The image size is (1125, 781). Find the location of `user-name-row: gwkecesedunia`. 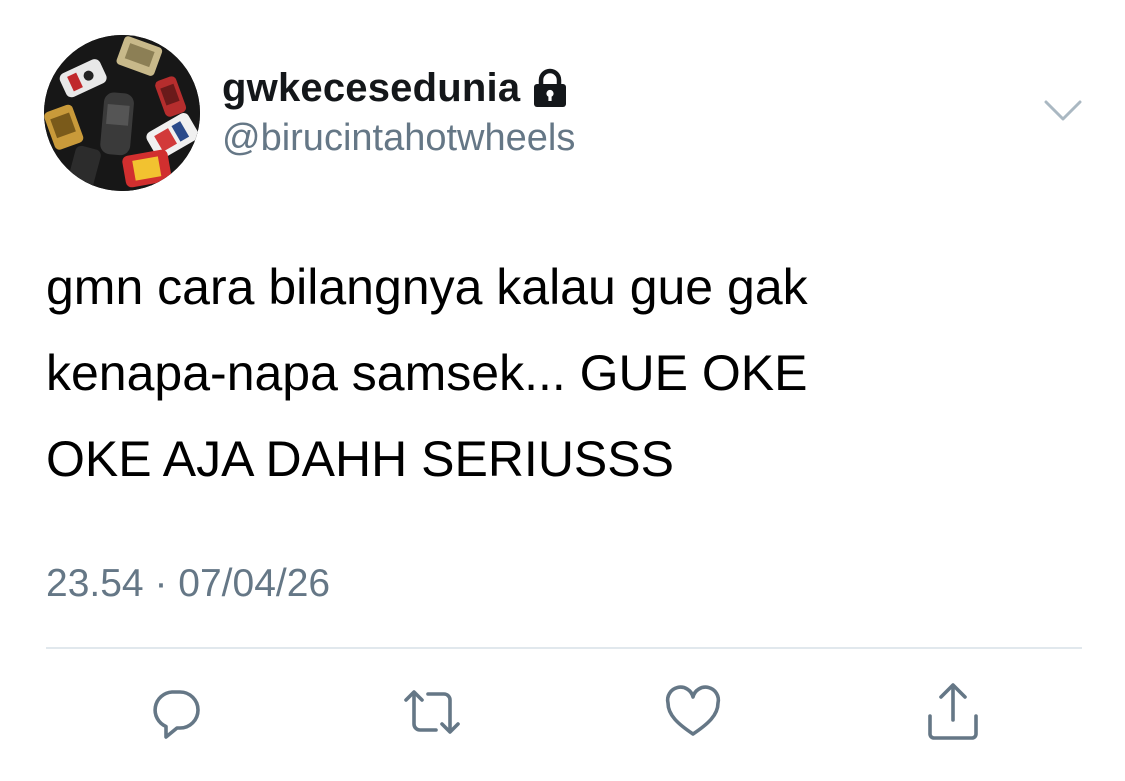

user-name-row: gwkecesedunia is located at coordinates (395, 88).